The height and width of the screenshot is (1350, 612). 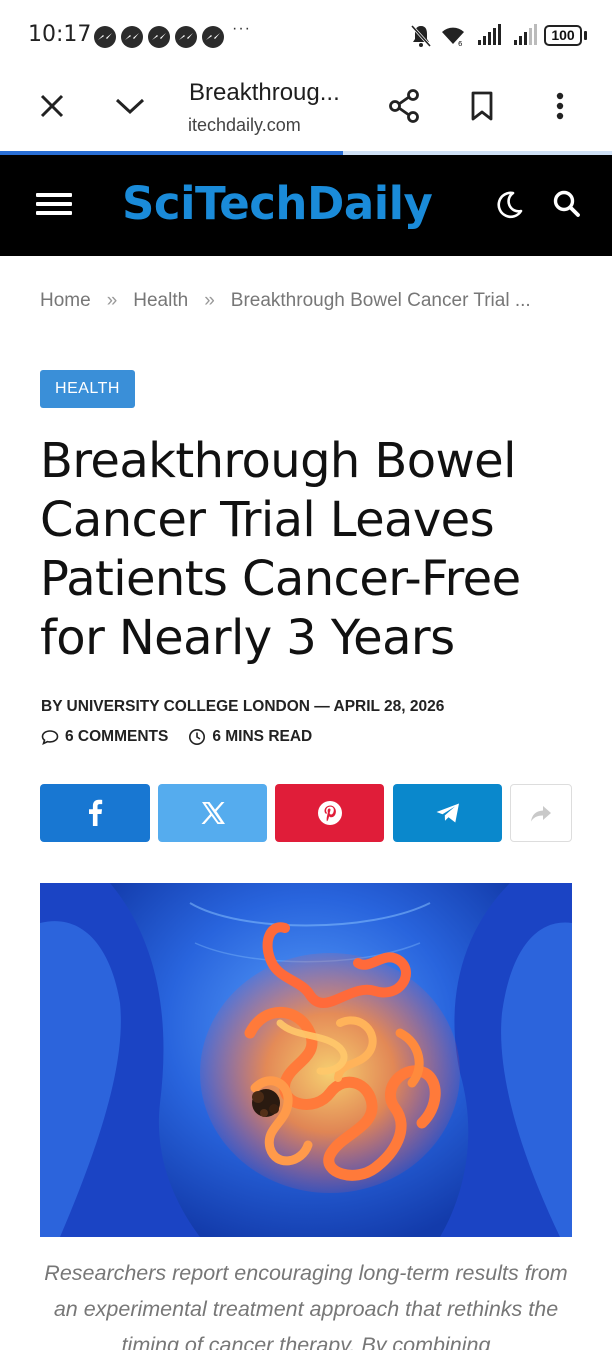 What do you see at coordinates (159, 203) in the screenshot?
I see `logo-part-sci: Sci` at bounding box center [159, 203].